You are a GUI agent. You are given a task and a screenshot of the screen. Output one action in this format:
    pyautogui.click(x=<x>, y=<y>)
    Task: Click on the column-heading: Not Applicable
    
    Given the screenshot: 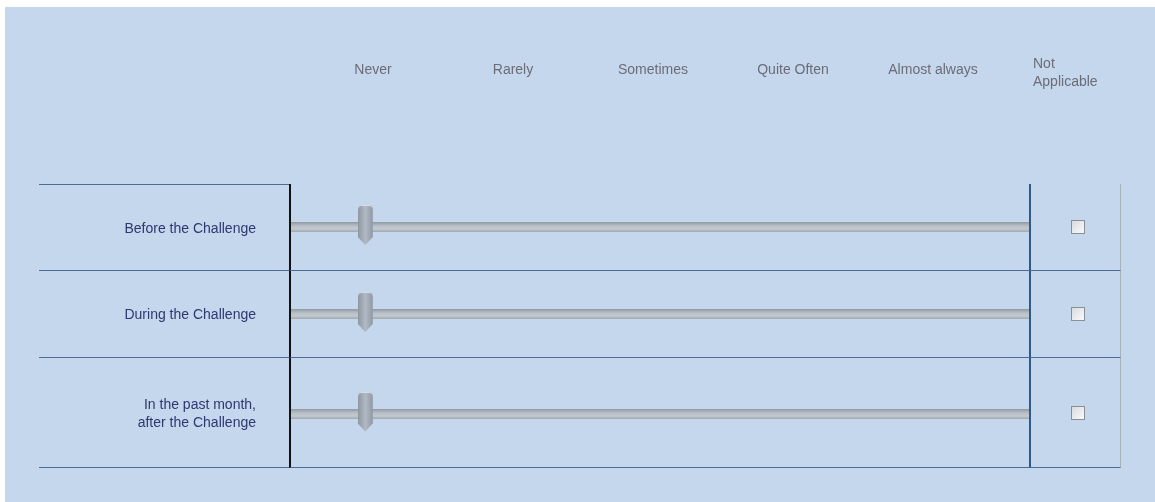 What is the action you would take?
    pyautogui.click(x=1065, y=72)
    